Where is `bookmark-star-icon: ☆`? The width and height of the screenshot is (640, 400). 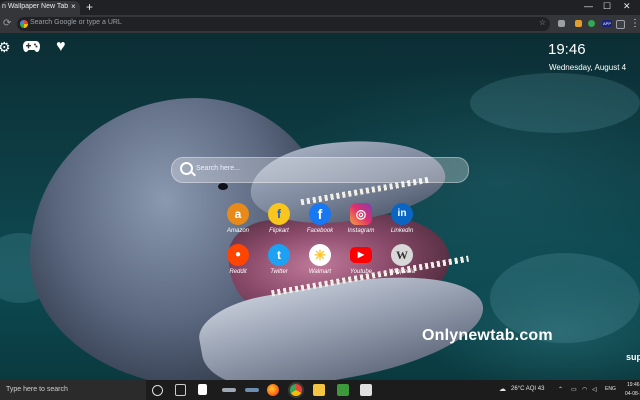 bookmark-star-icon: ☆ is located at coordinates (542, 22).